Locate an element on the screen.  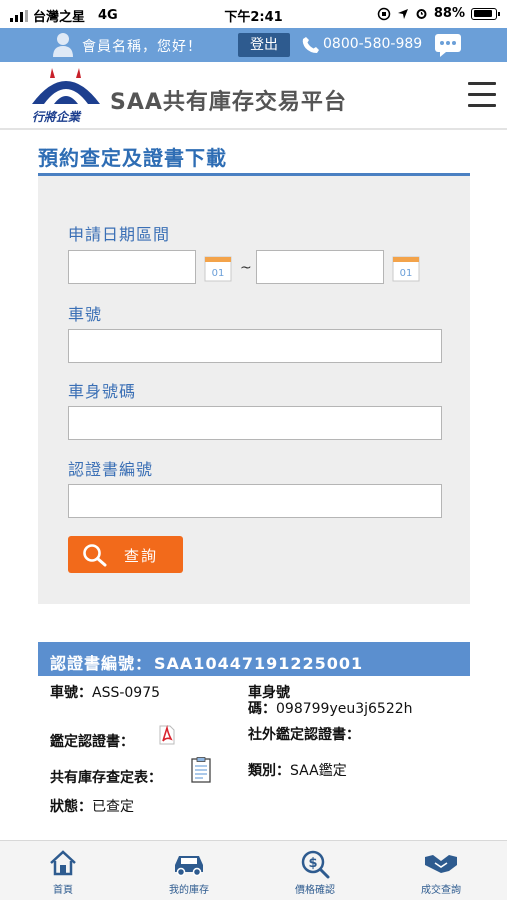
category-field: 類別：SAA鑑定 is located at coordinates (297, 770).